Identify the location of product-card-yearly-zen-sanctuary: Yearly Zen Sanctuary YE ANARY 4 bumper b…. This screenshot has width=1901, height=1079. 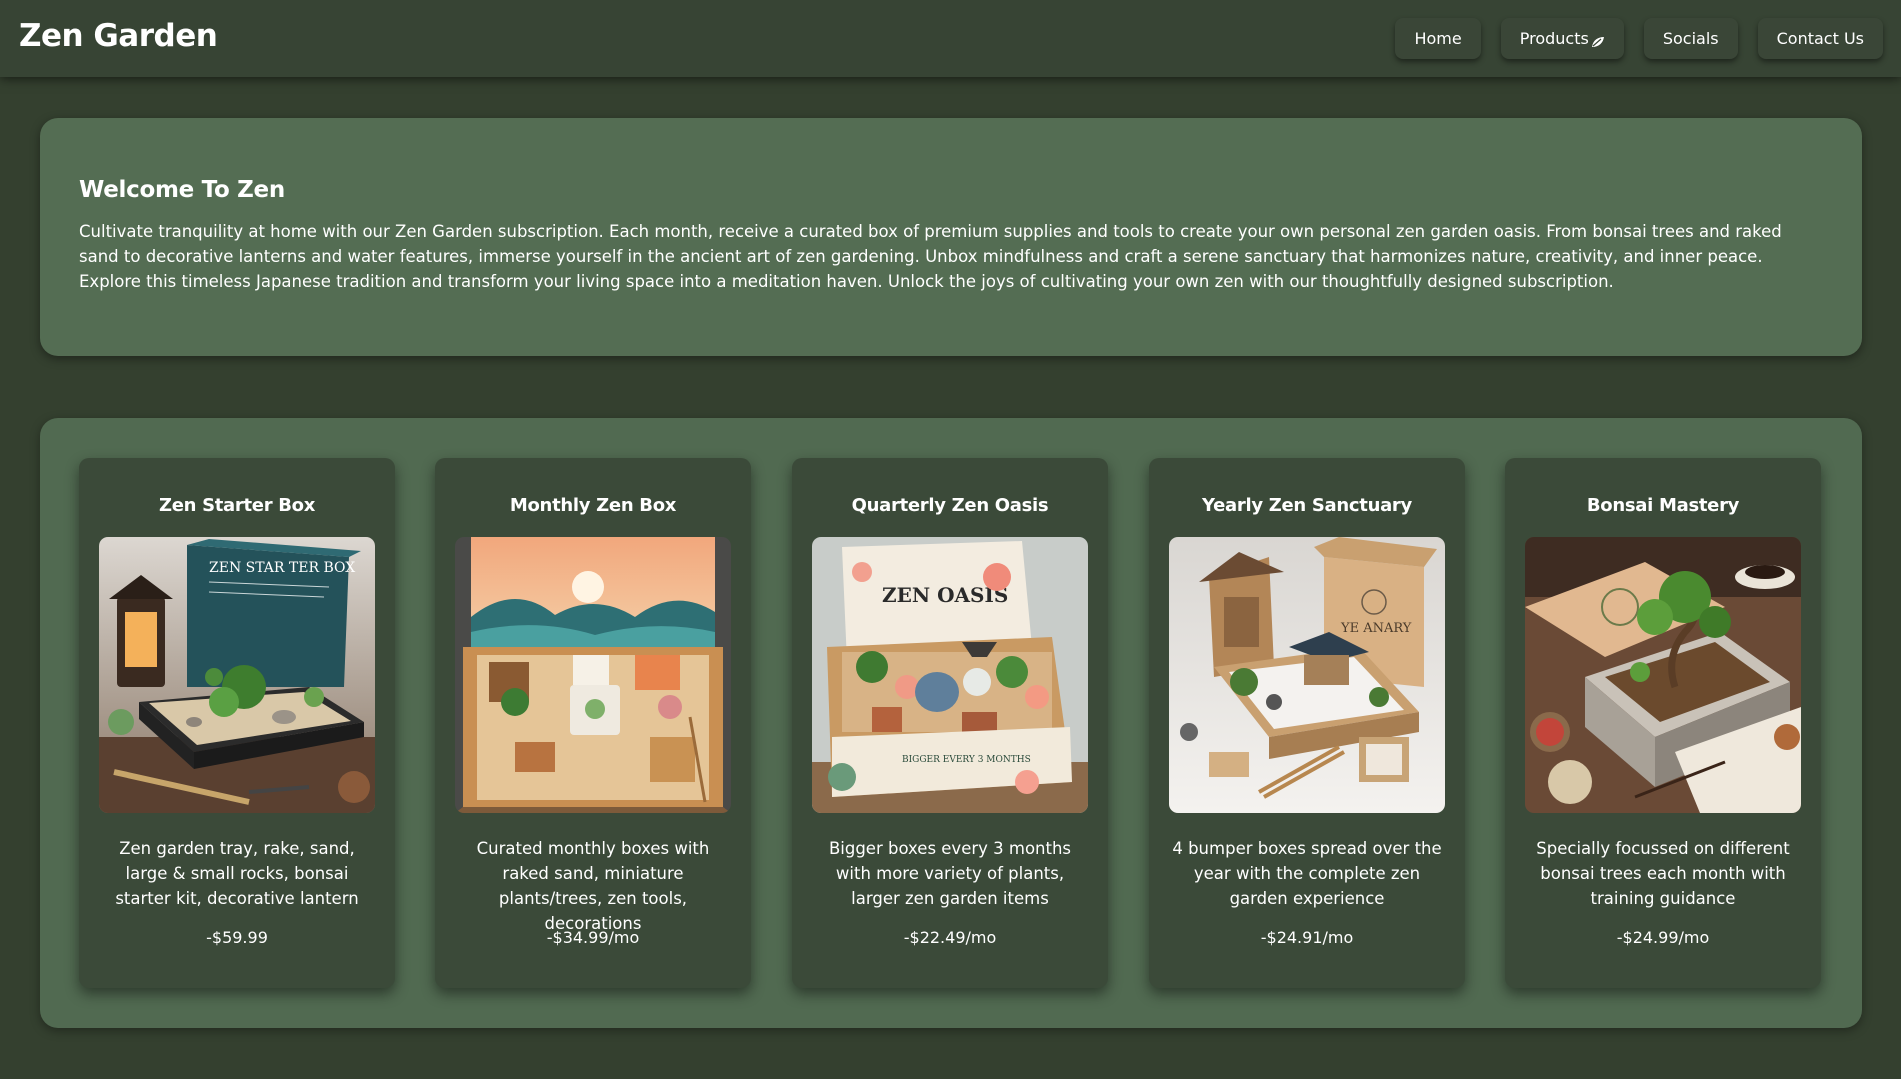
(1307, 723).